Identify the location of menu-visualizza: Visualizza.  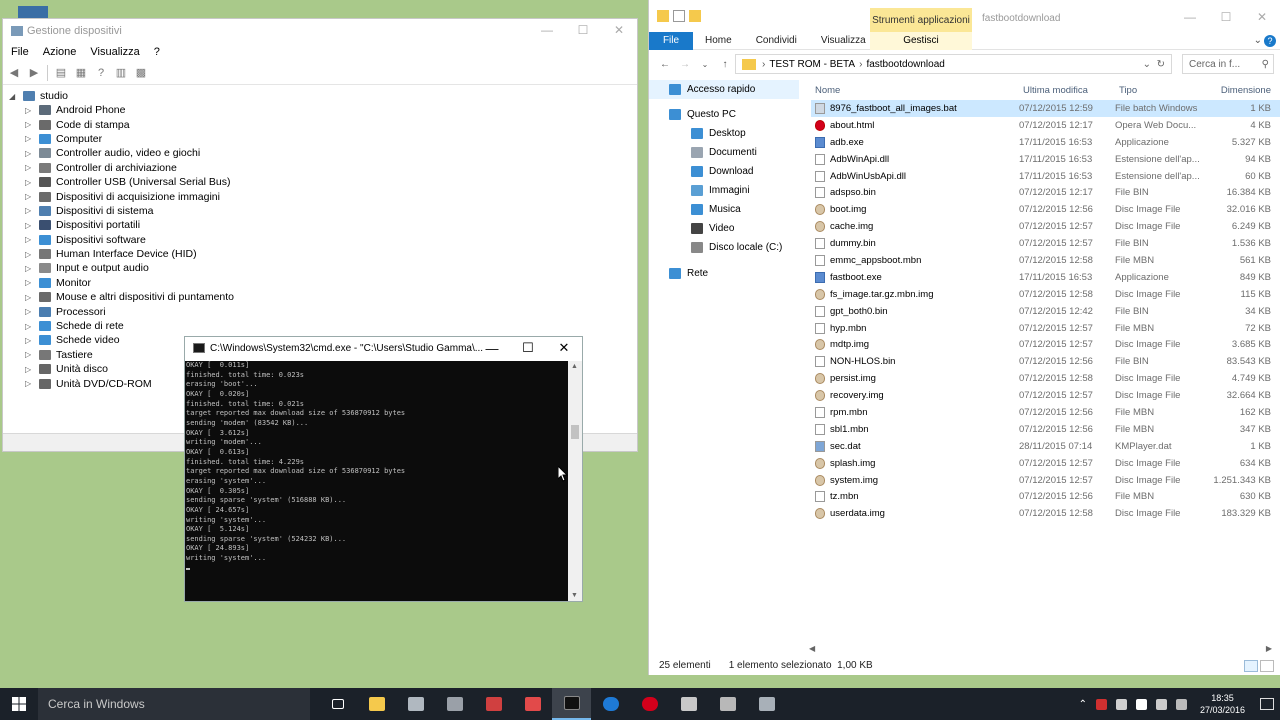
(114, 52).